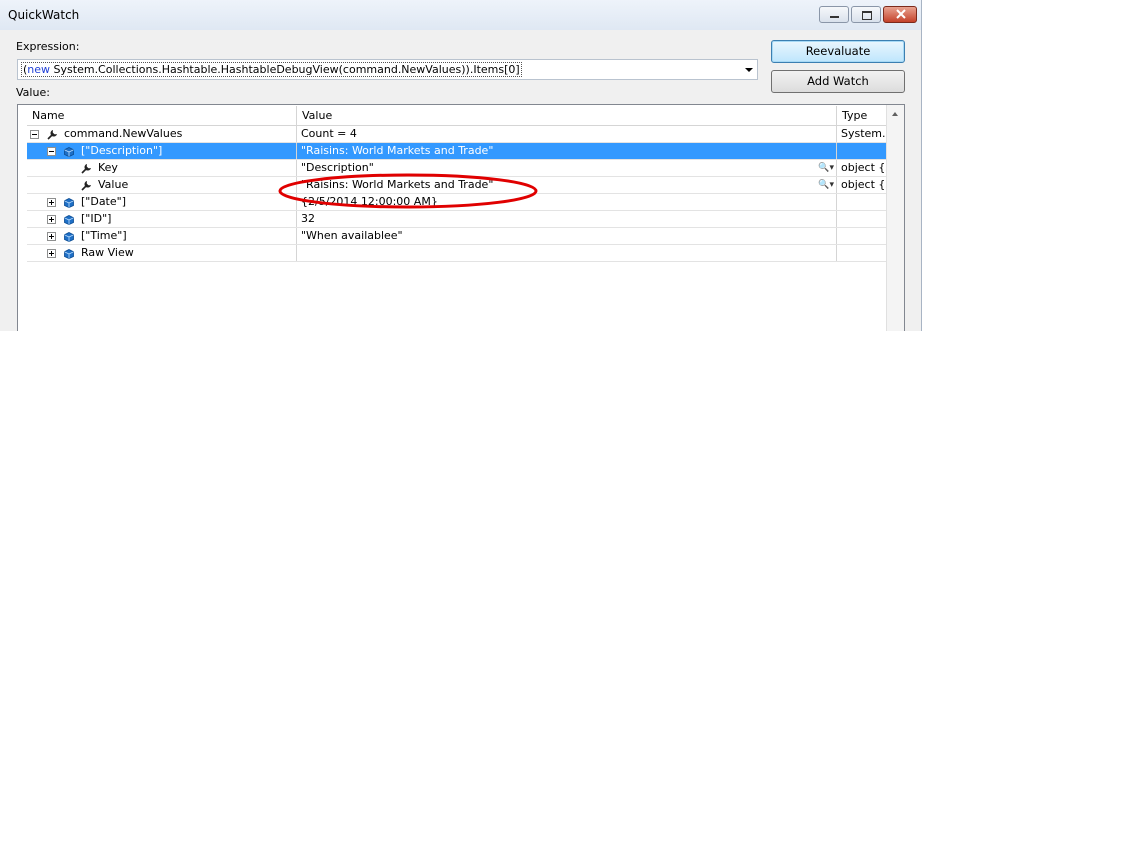  I want to click on scroll-up-arrow-icon, so click(895, 114).